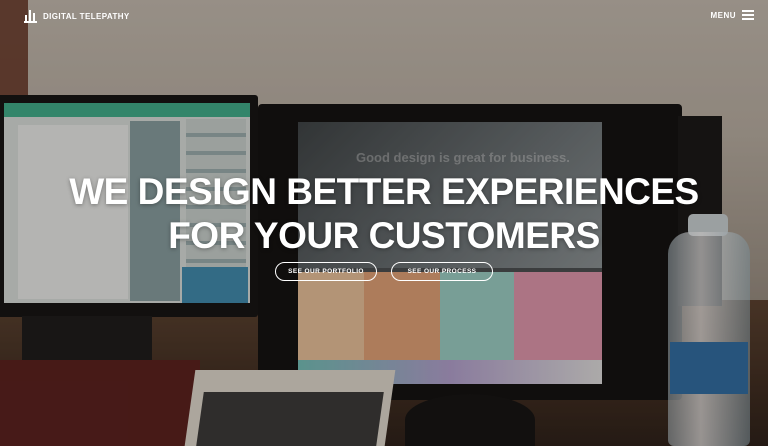 The height and width of the screenshot is (446, 768). What do you see at coordinates (31, 16) in the screenshot?
I see `logo-icon` at bounding box center [31, 16].